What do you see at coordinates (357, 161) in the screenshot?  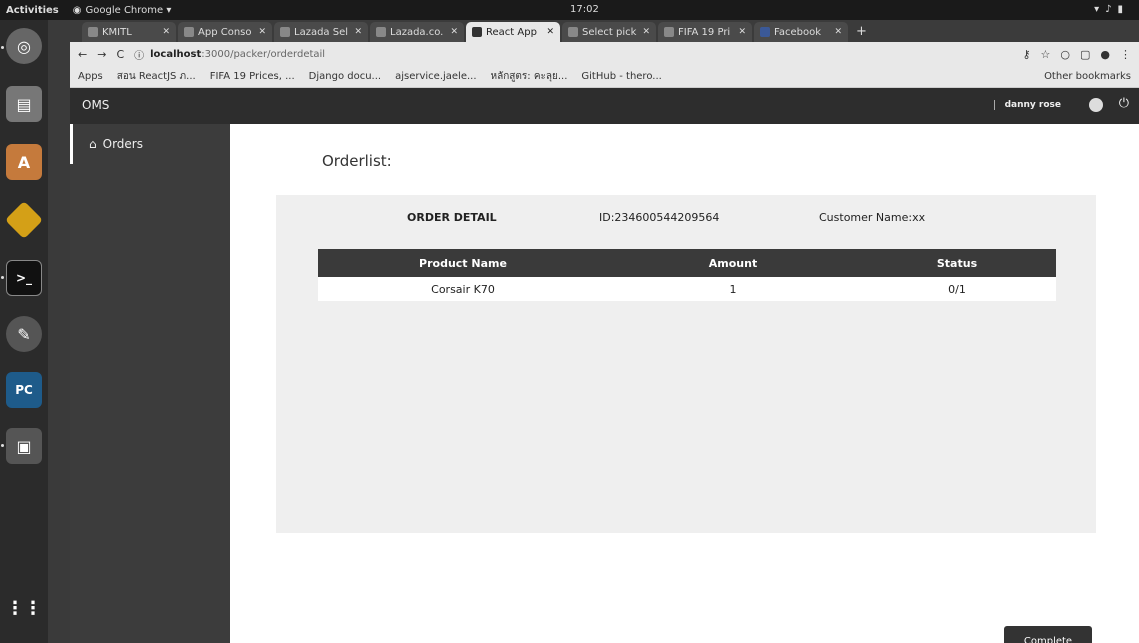 I see `page-title: Orderlist:` at bounding box center [357, 161].